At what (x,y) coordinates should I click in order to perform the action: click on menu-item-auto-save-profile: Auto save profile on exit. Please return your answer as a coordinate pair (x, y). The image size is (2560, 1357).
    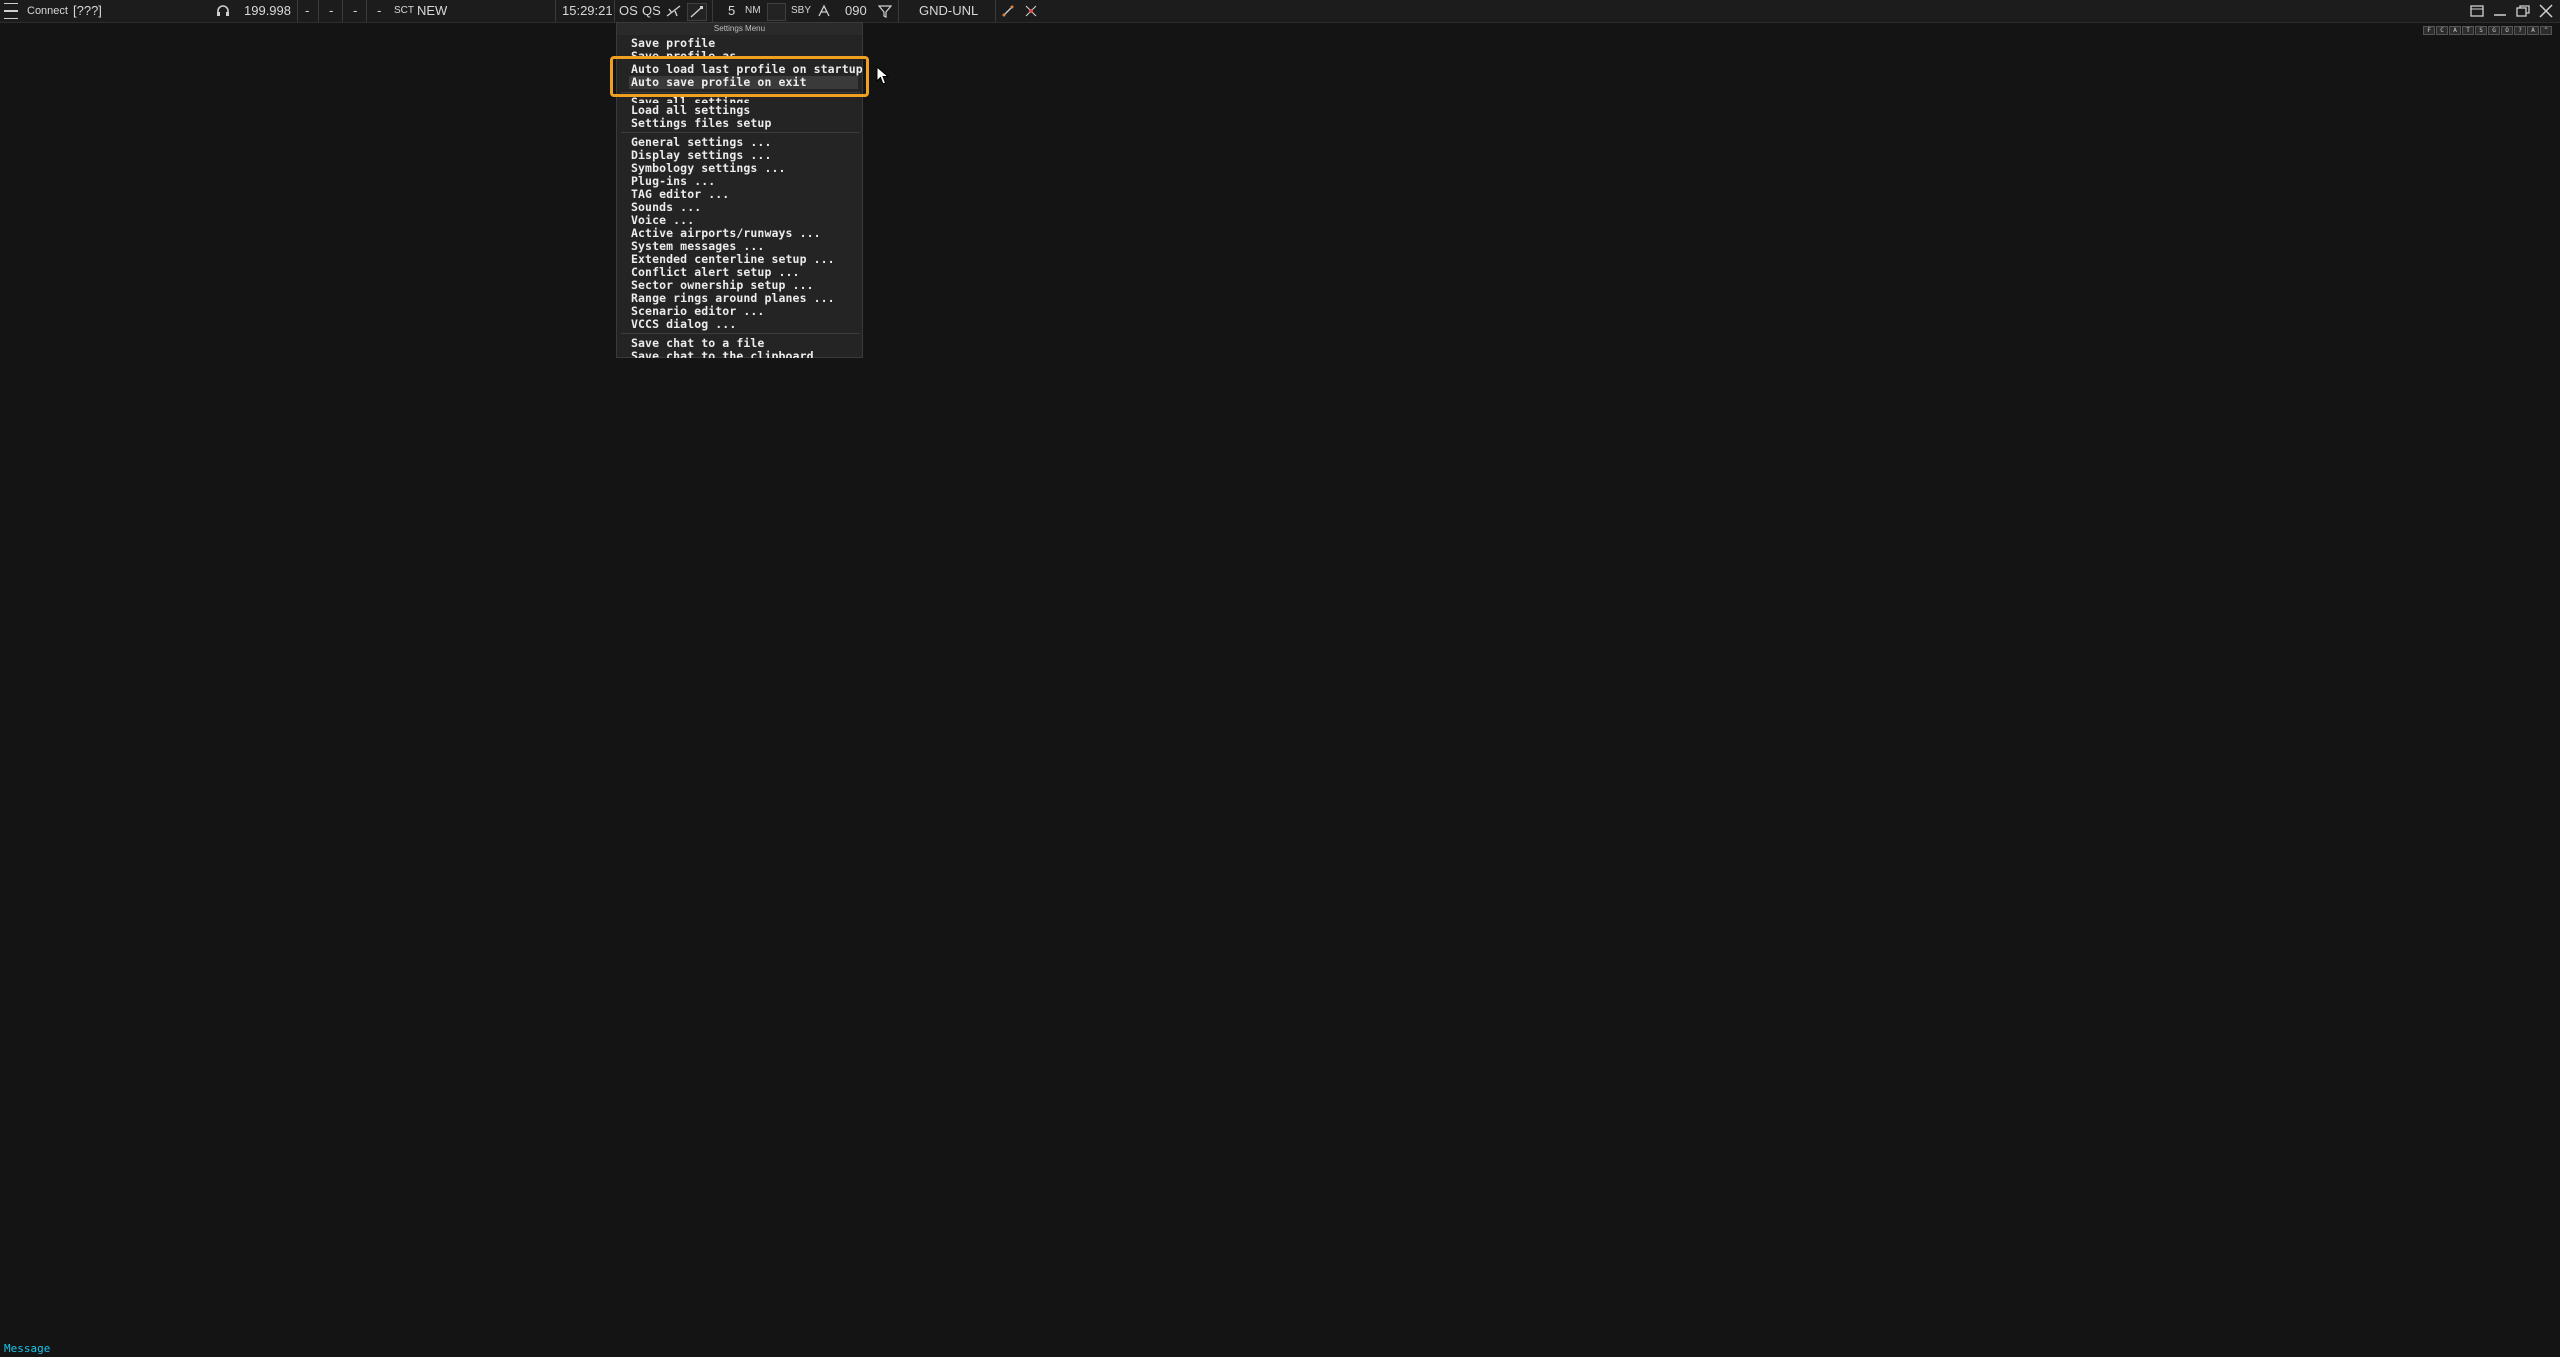
    Looking at the image, I should click on (743, 82).